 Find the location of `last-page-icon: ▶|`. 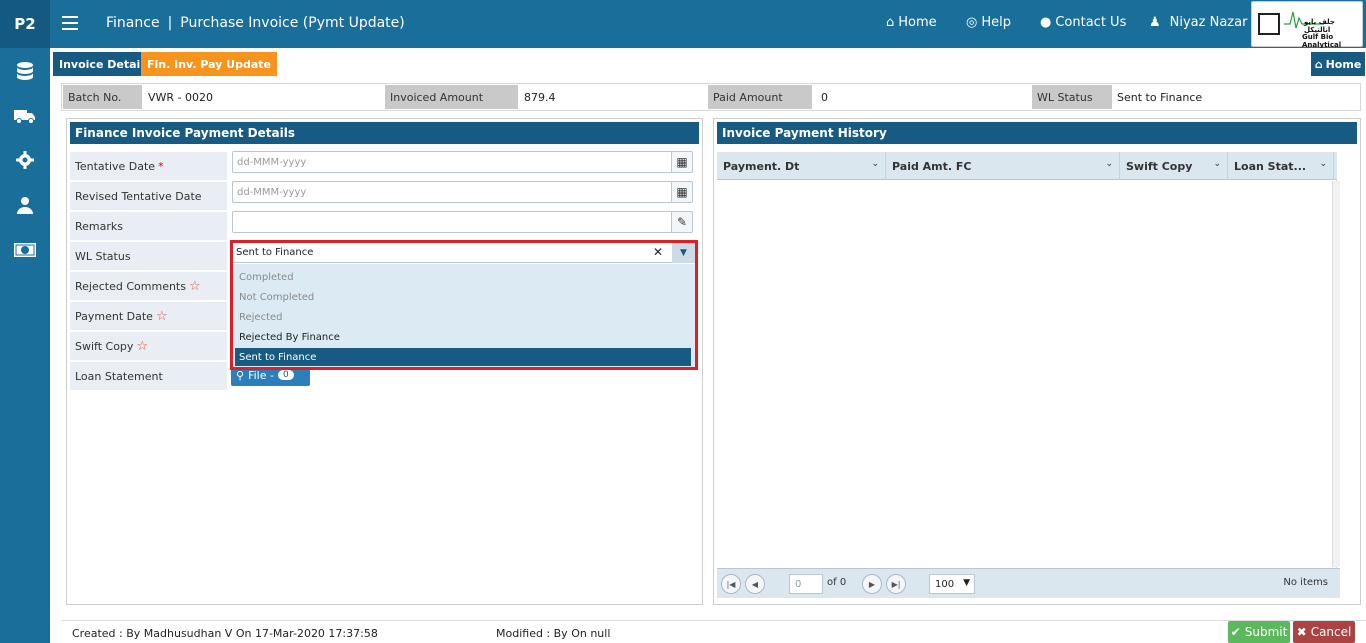

last-page-icon: ▶| is located at coordinates (896, 584).